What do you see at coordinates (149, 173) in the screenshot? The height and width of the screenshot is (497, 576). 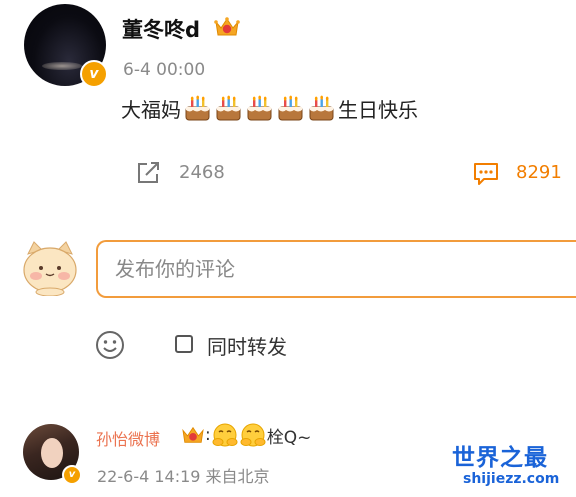 I see `share-icon` at bounding box center [149, 173].